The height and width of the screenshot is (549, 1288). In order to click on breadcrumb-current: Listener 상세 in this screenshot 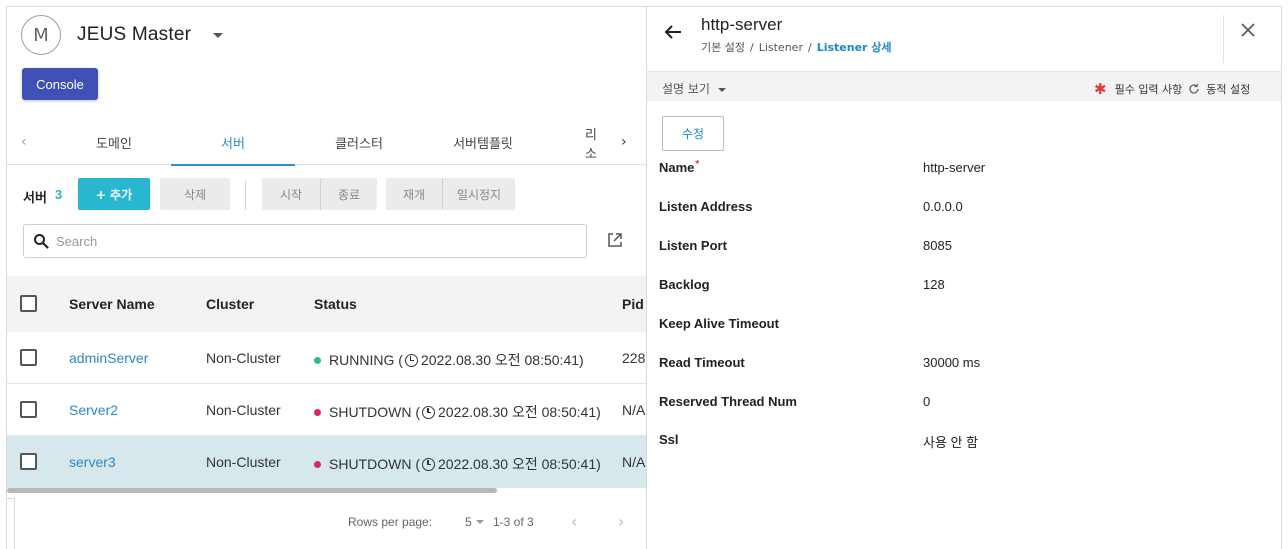, I will do `click(854, 47)`.